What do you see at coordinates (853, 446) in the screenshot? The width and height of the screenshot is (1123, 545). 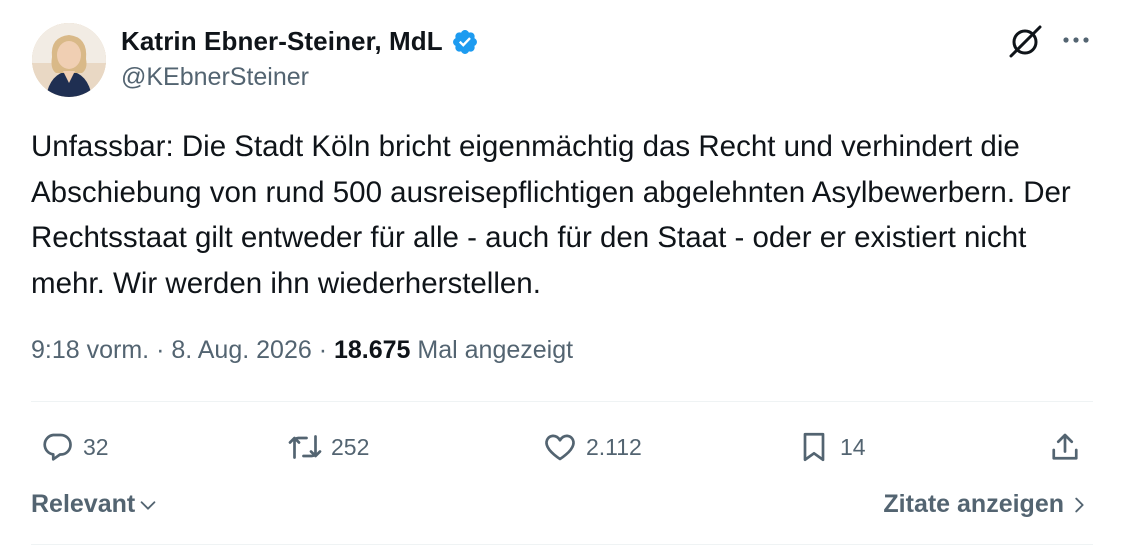 I see `bookmark-count: 14` at bounding box center [853, 446].